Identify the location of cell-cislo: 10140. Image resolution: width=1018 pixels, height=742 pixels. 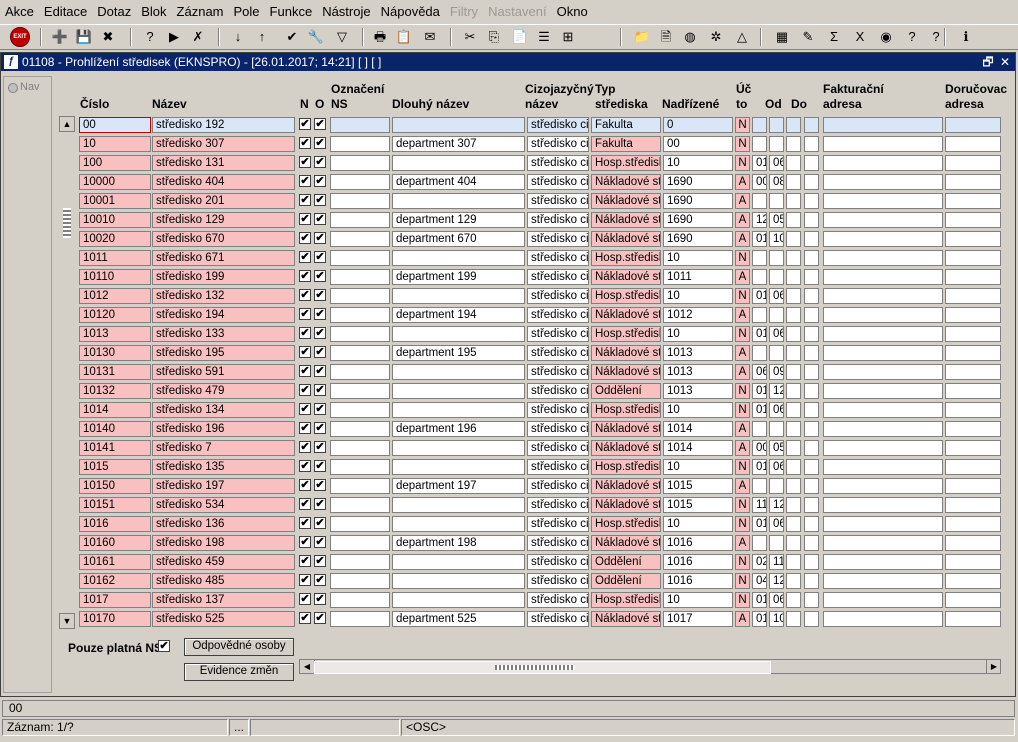
(115, 429).